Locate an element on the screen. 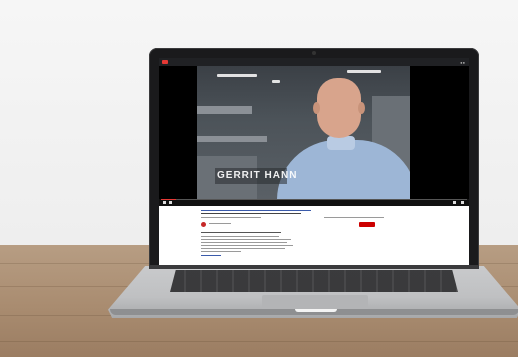 The height and width of the screenshot is (357, 518). fullscreen-icon is located at coordinates (462, 202).